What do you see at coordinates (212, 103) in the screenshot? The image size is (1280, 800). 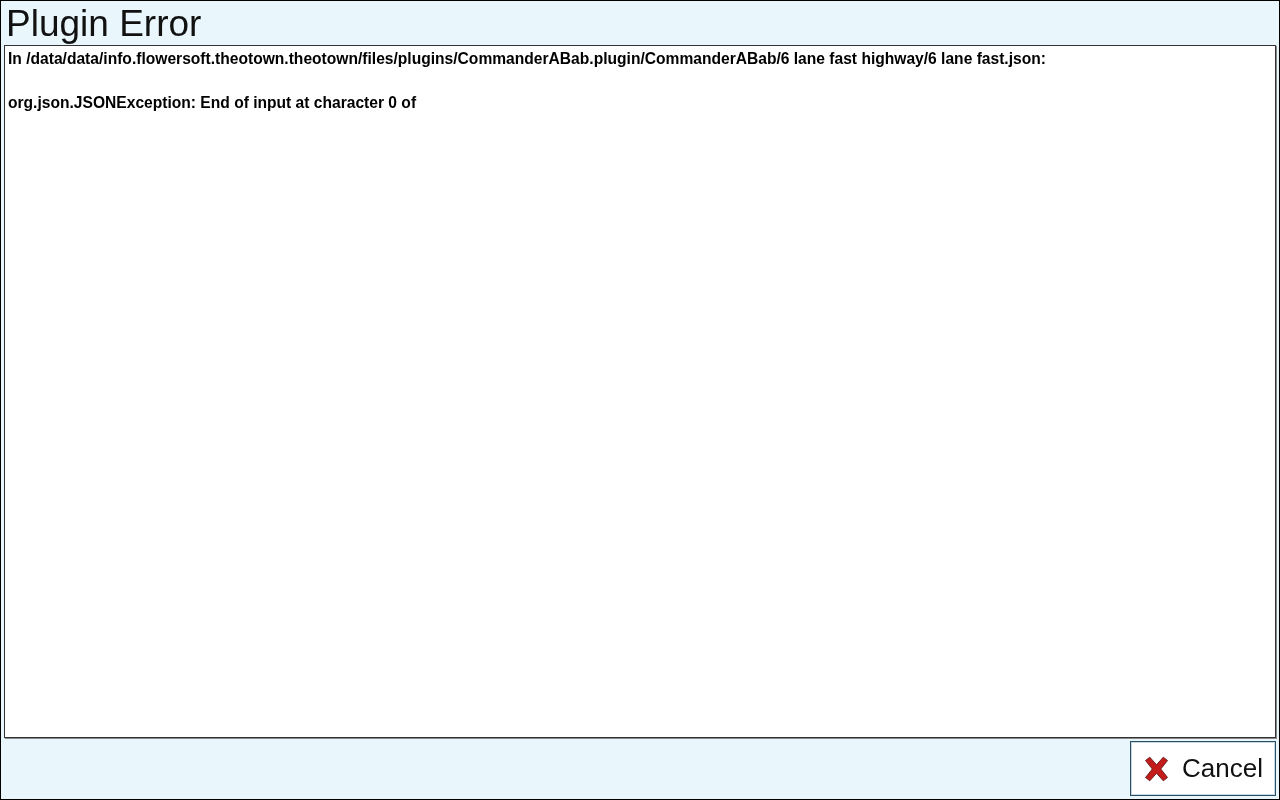 I see `error-message: org.json.JSONException: End of input at character 0 of` at bounding box center [212, 103].